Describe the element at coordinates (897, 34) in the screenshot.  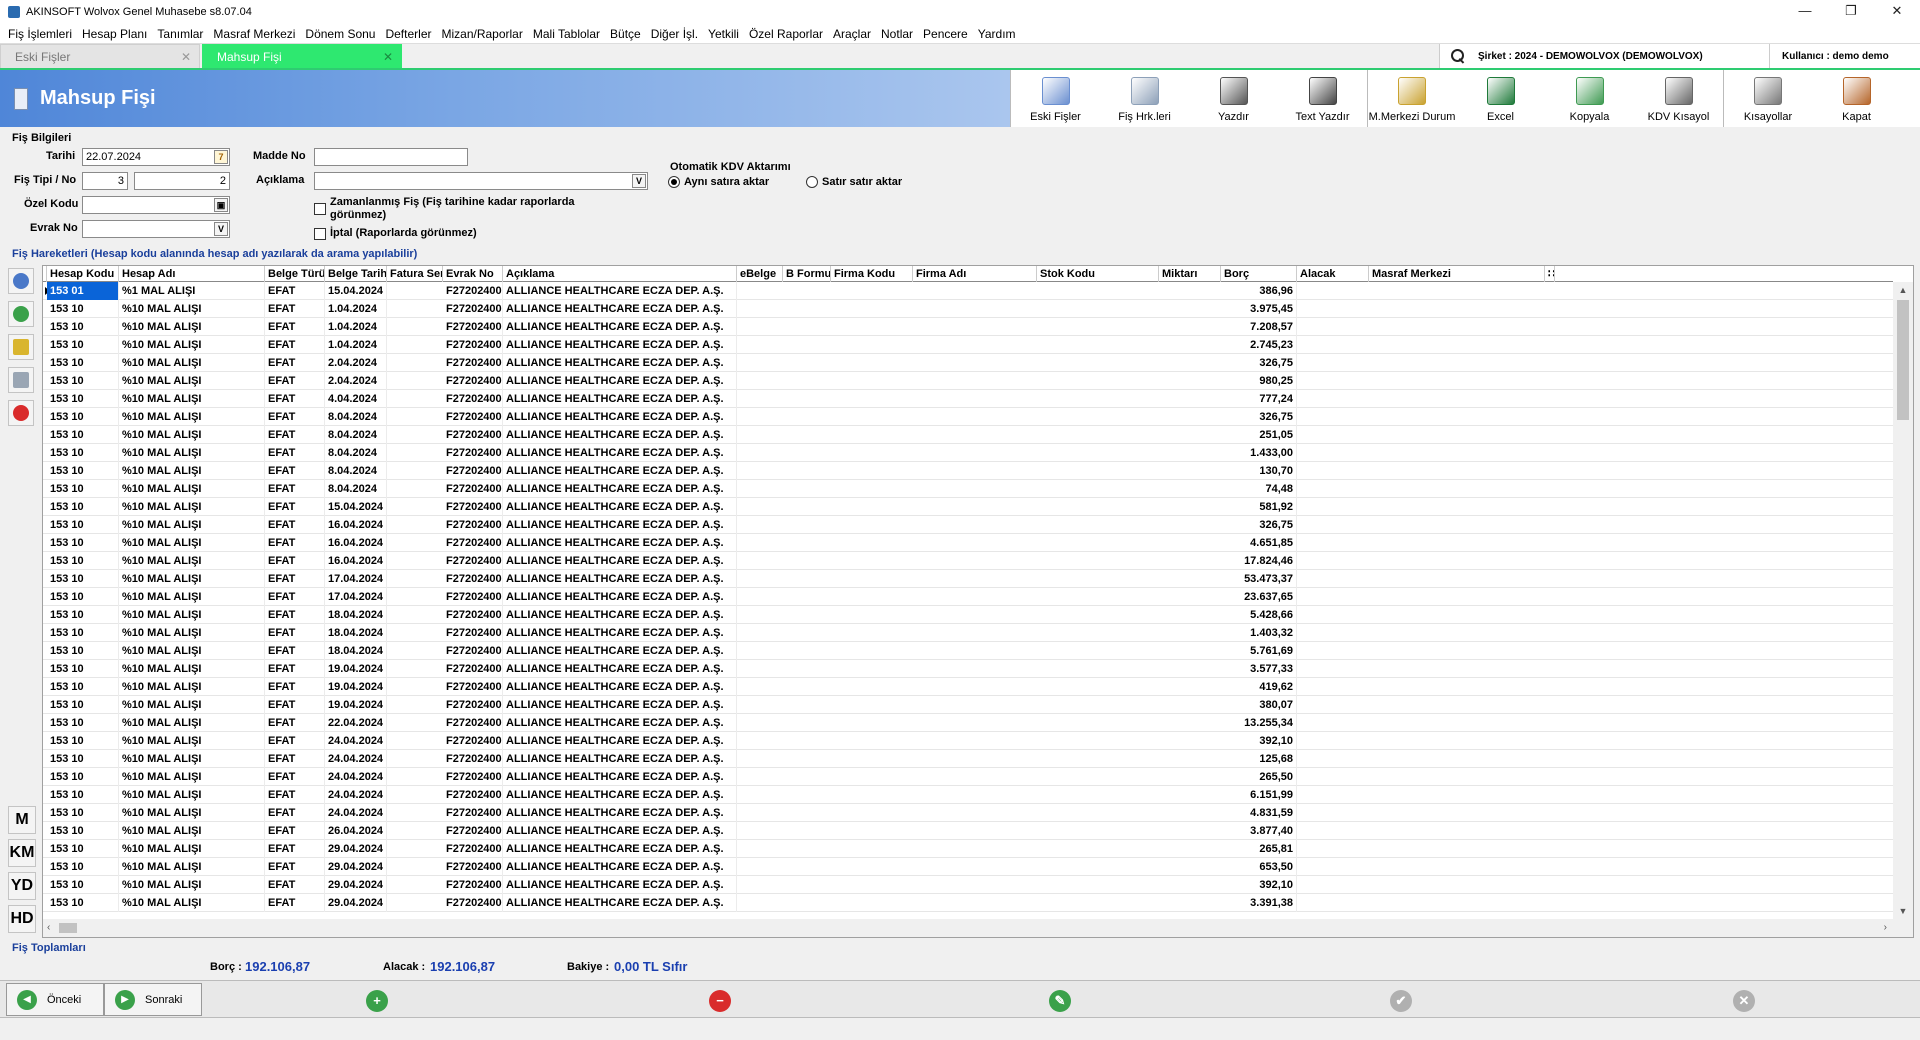
I see `menu-notlar: Notlar` at that location.